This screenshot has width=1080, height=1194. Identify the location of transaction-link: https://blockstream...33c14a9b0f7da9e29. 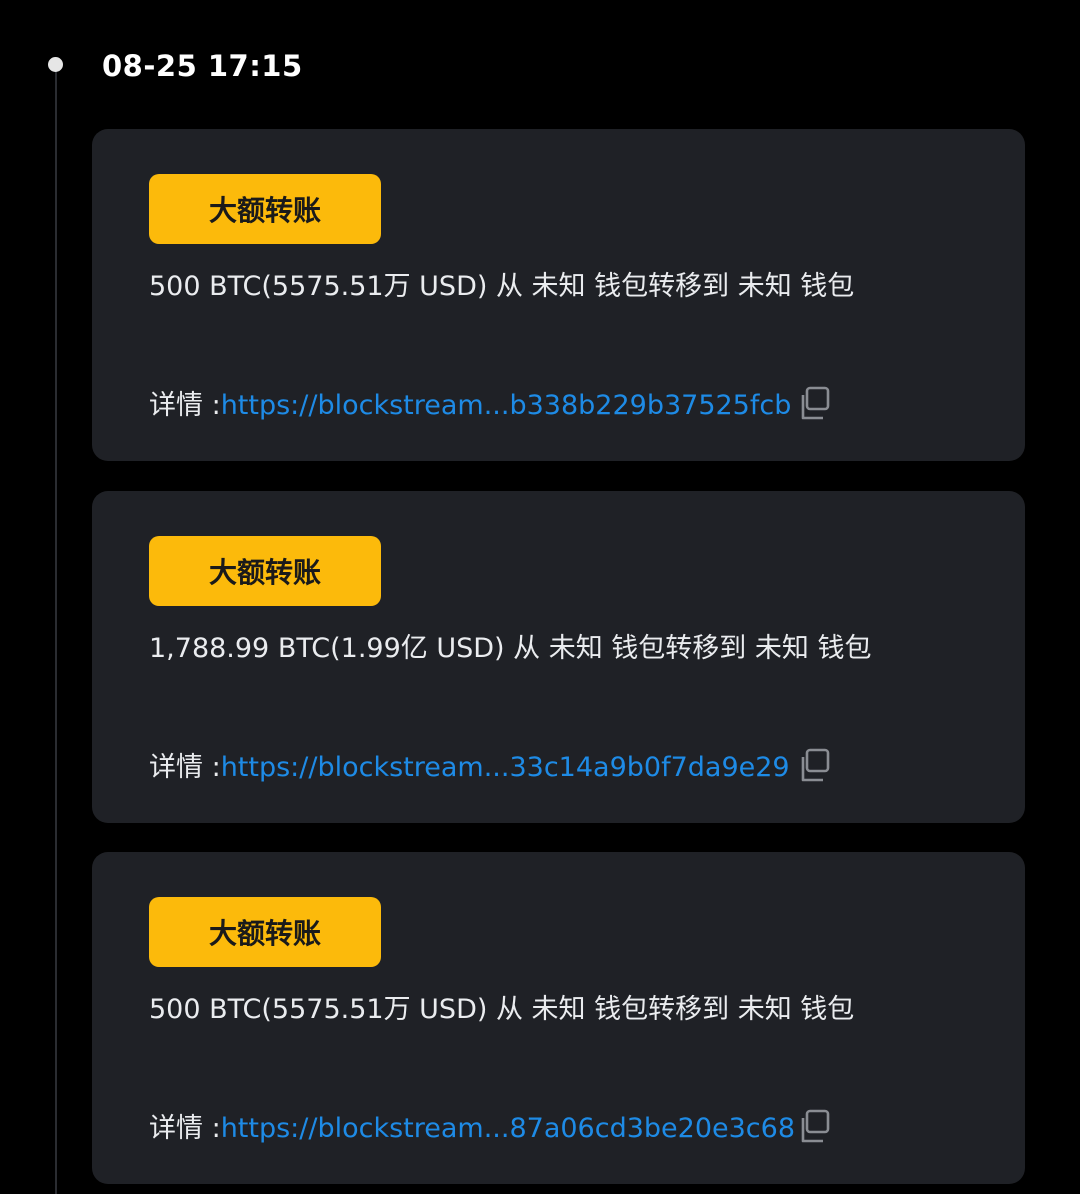
(505, 768).